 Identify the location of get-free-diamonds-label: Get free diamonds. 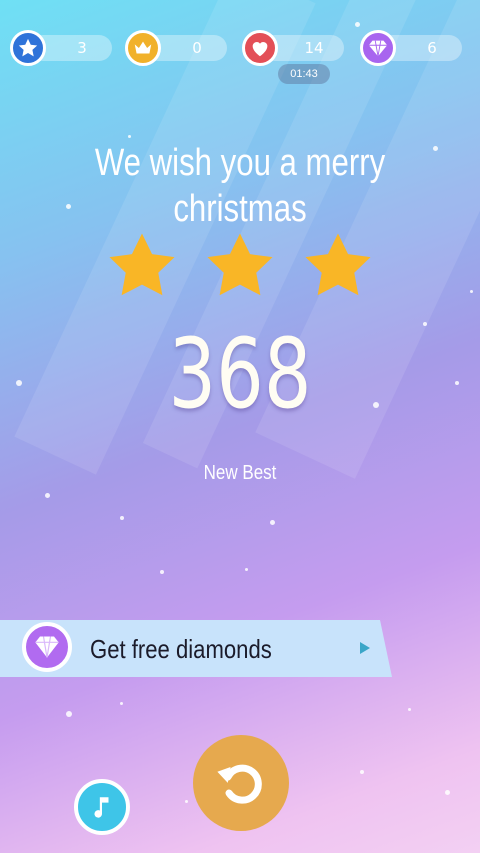
(181, 649).